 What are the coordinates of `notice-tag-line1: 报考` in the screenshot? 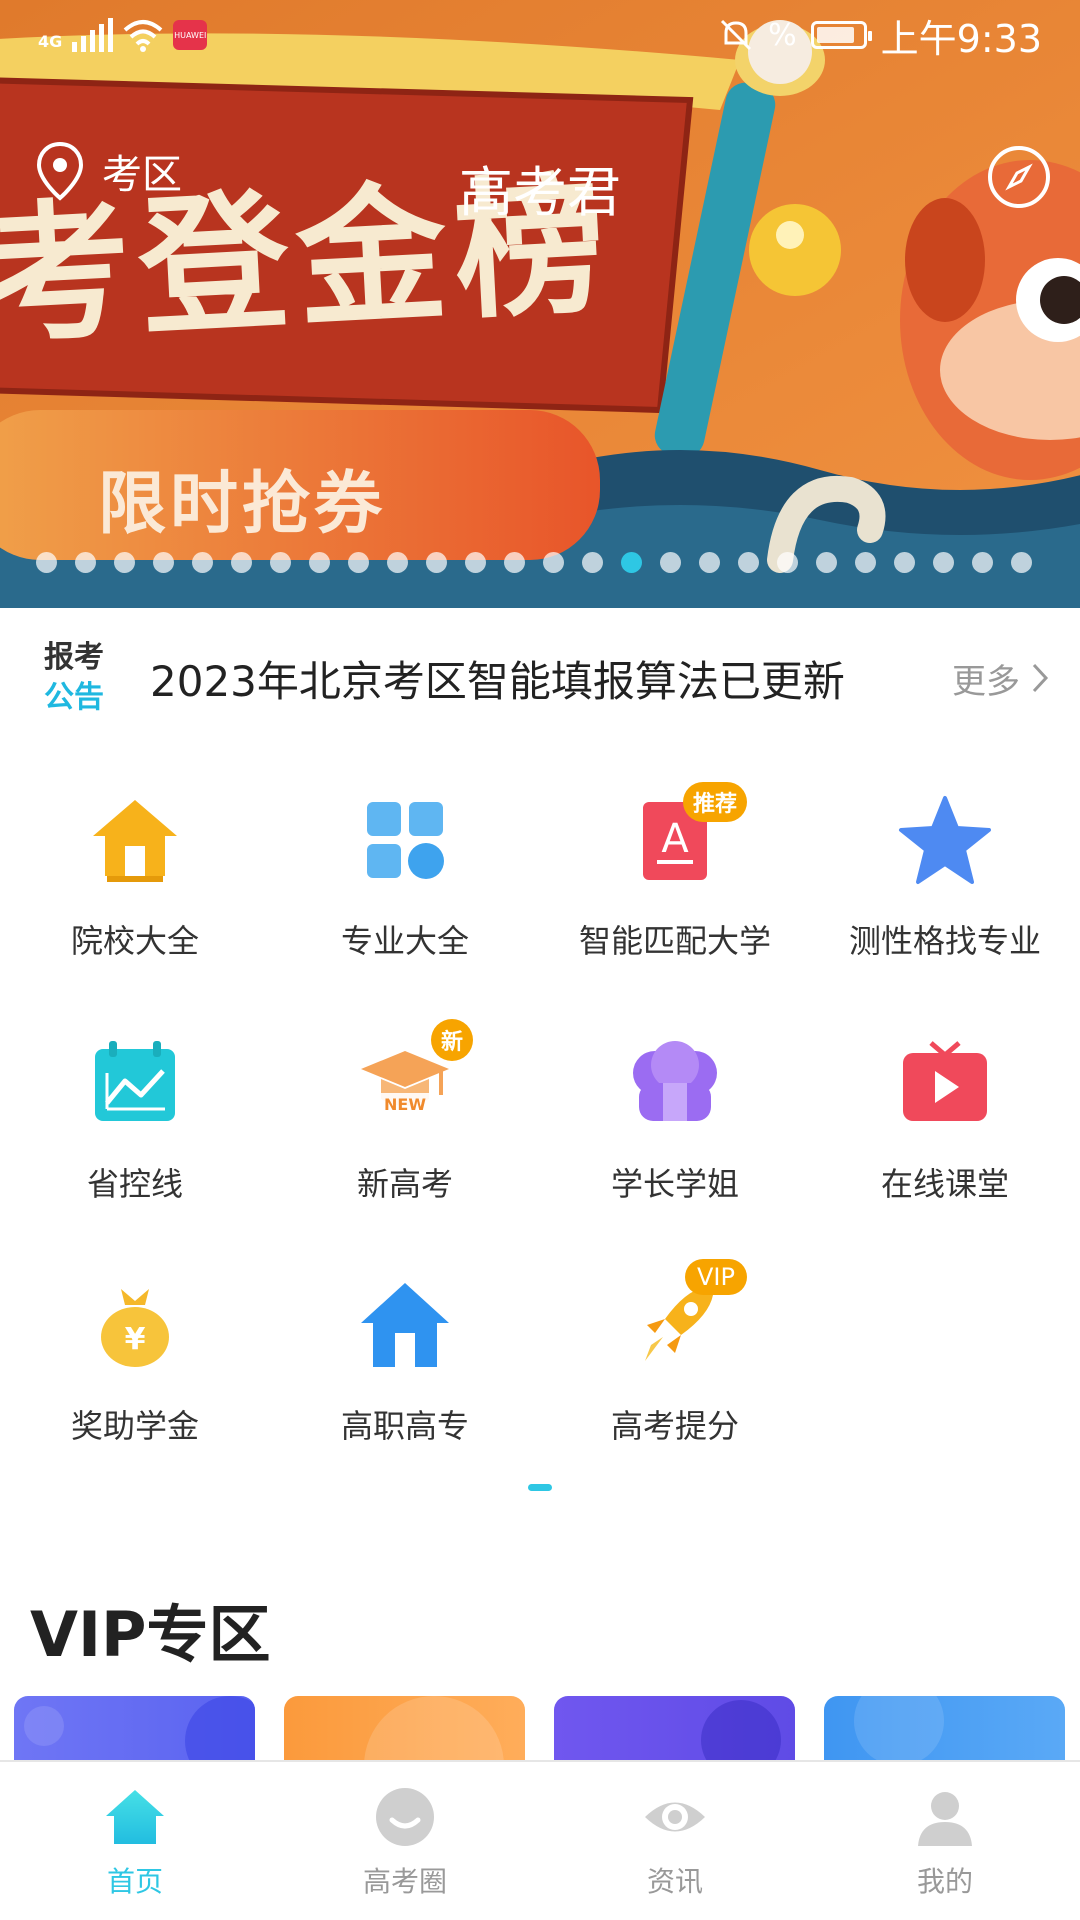 It's located at (74, 657).